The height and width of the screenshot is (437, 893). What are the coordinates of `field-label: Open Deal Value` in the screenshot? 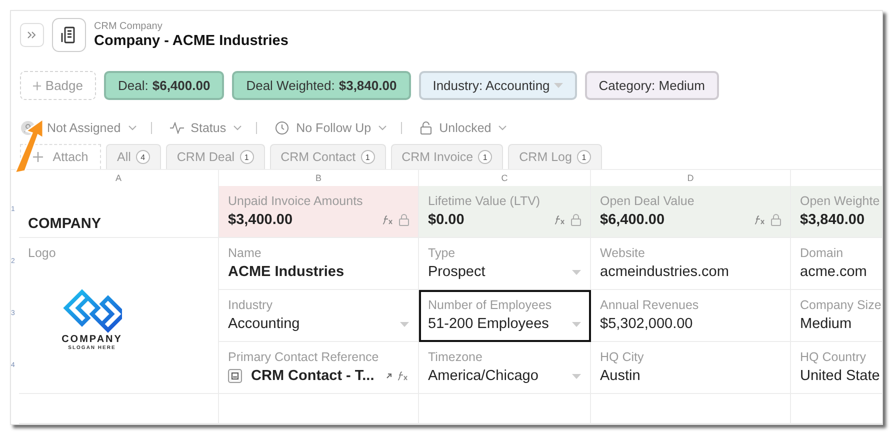 It's located at (648, 201).